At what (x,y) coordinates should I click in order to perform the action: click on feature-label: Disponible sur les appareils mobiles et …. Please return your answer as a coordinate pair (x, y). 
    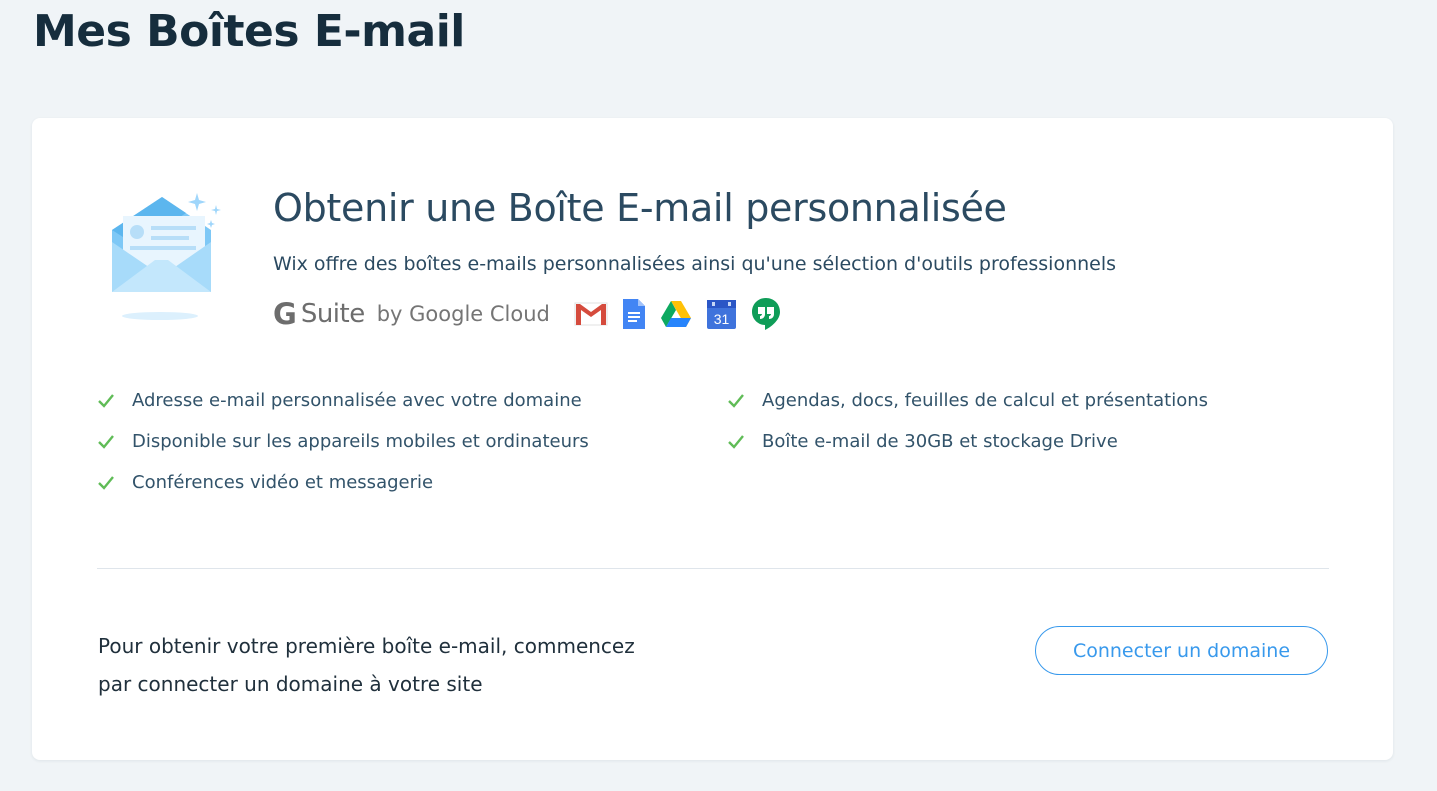
    Looking at the image, I should click on (360, 441).